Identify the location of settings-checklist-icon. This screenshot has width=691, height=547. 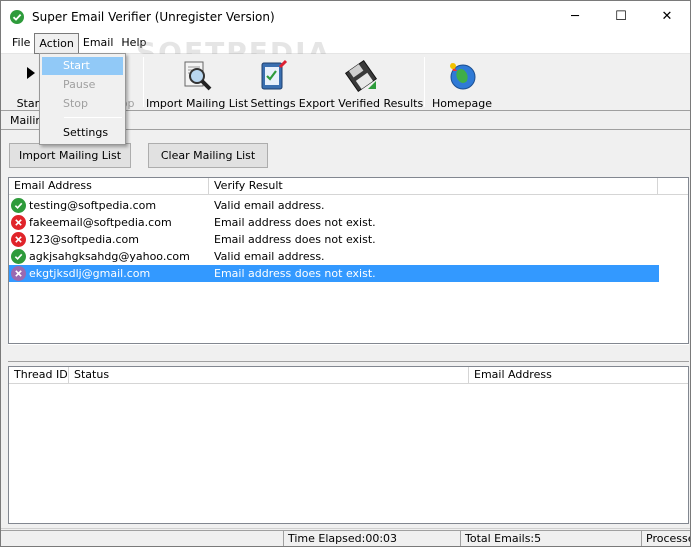
(273, 76).